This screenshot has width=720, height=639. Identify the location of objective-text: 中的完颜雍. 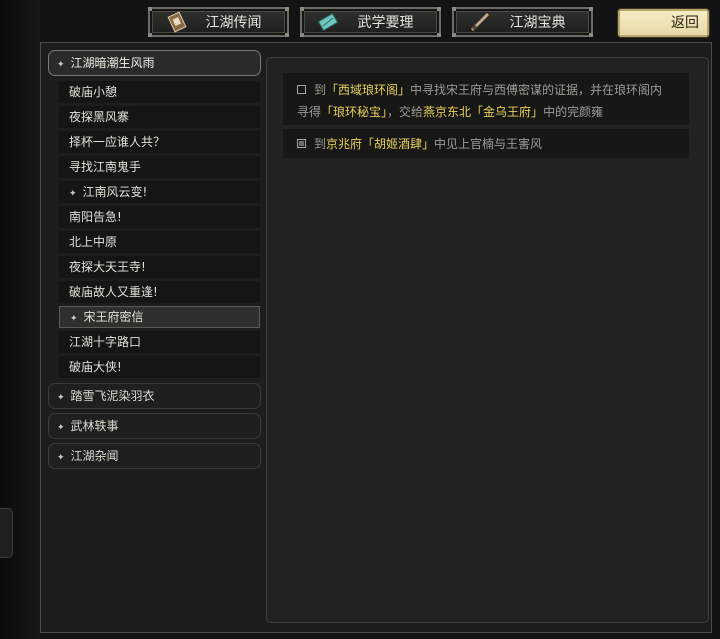
(573, 112).